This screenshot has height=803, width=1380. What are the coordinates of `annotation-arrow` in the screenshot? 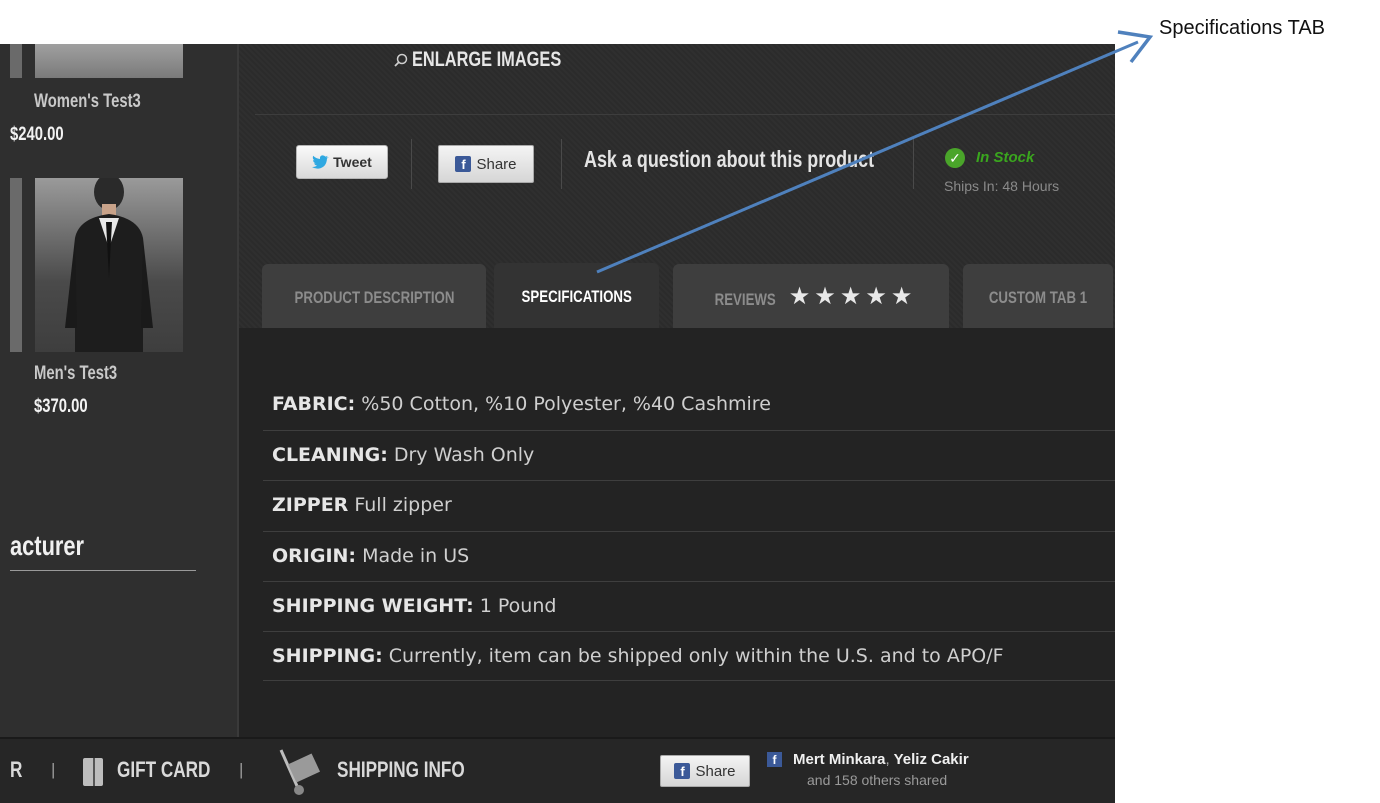 It's located at (875, 152).